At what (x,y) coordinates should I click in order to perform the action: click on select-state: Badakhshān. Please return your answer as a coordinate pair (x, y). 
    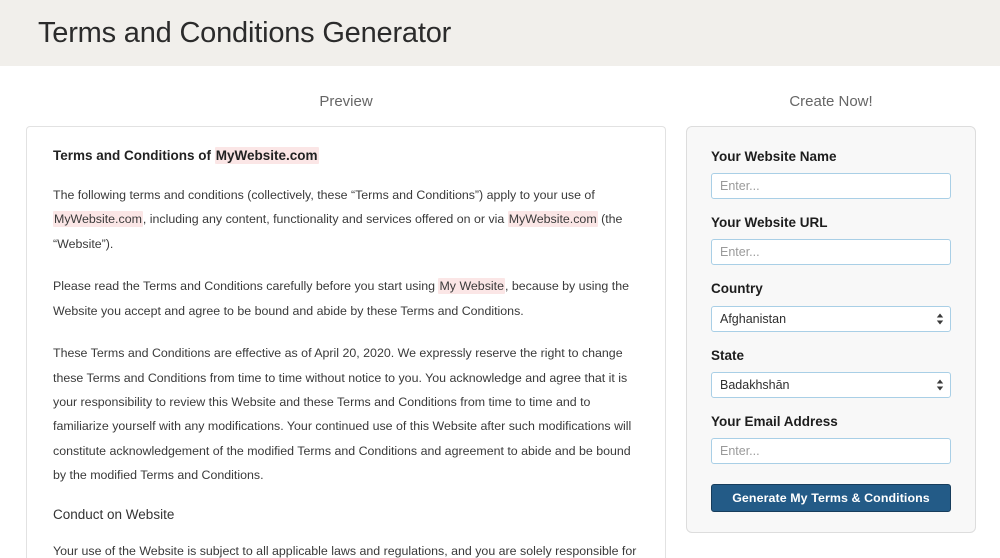
    Looking at the image, I should click on (831, 384).